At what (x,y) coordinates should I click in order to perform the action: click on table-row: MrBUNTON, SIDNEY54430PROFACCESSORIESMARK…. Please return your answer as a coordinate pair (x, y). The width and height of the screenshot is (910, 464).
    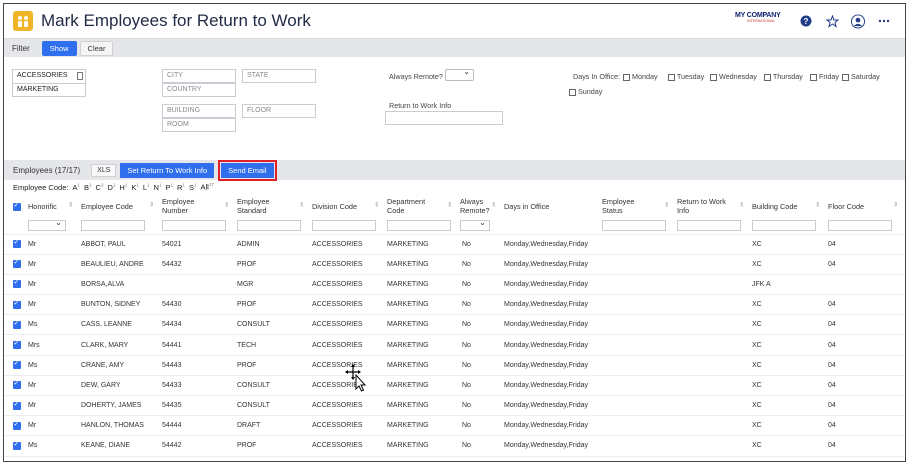
    Looking at the image, I should click on (454, 305).